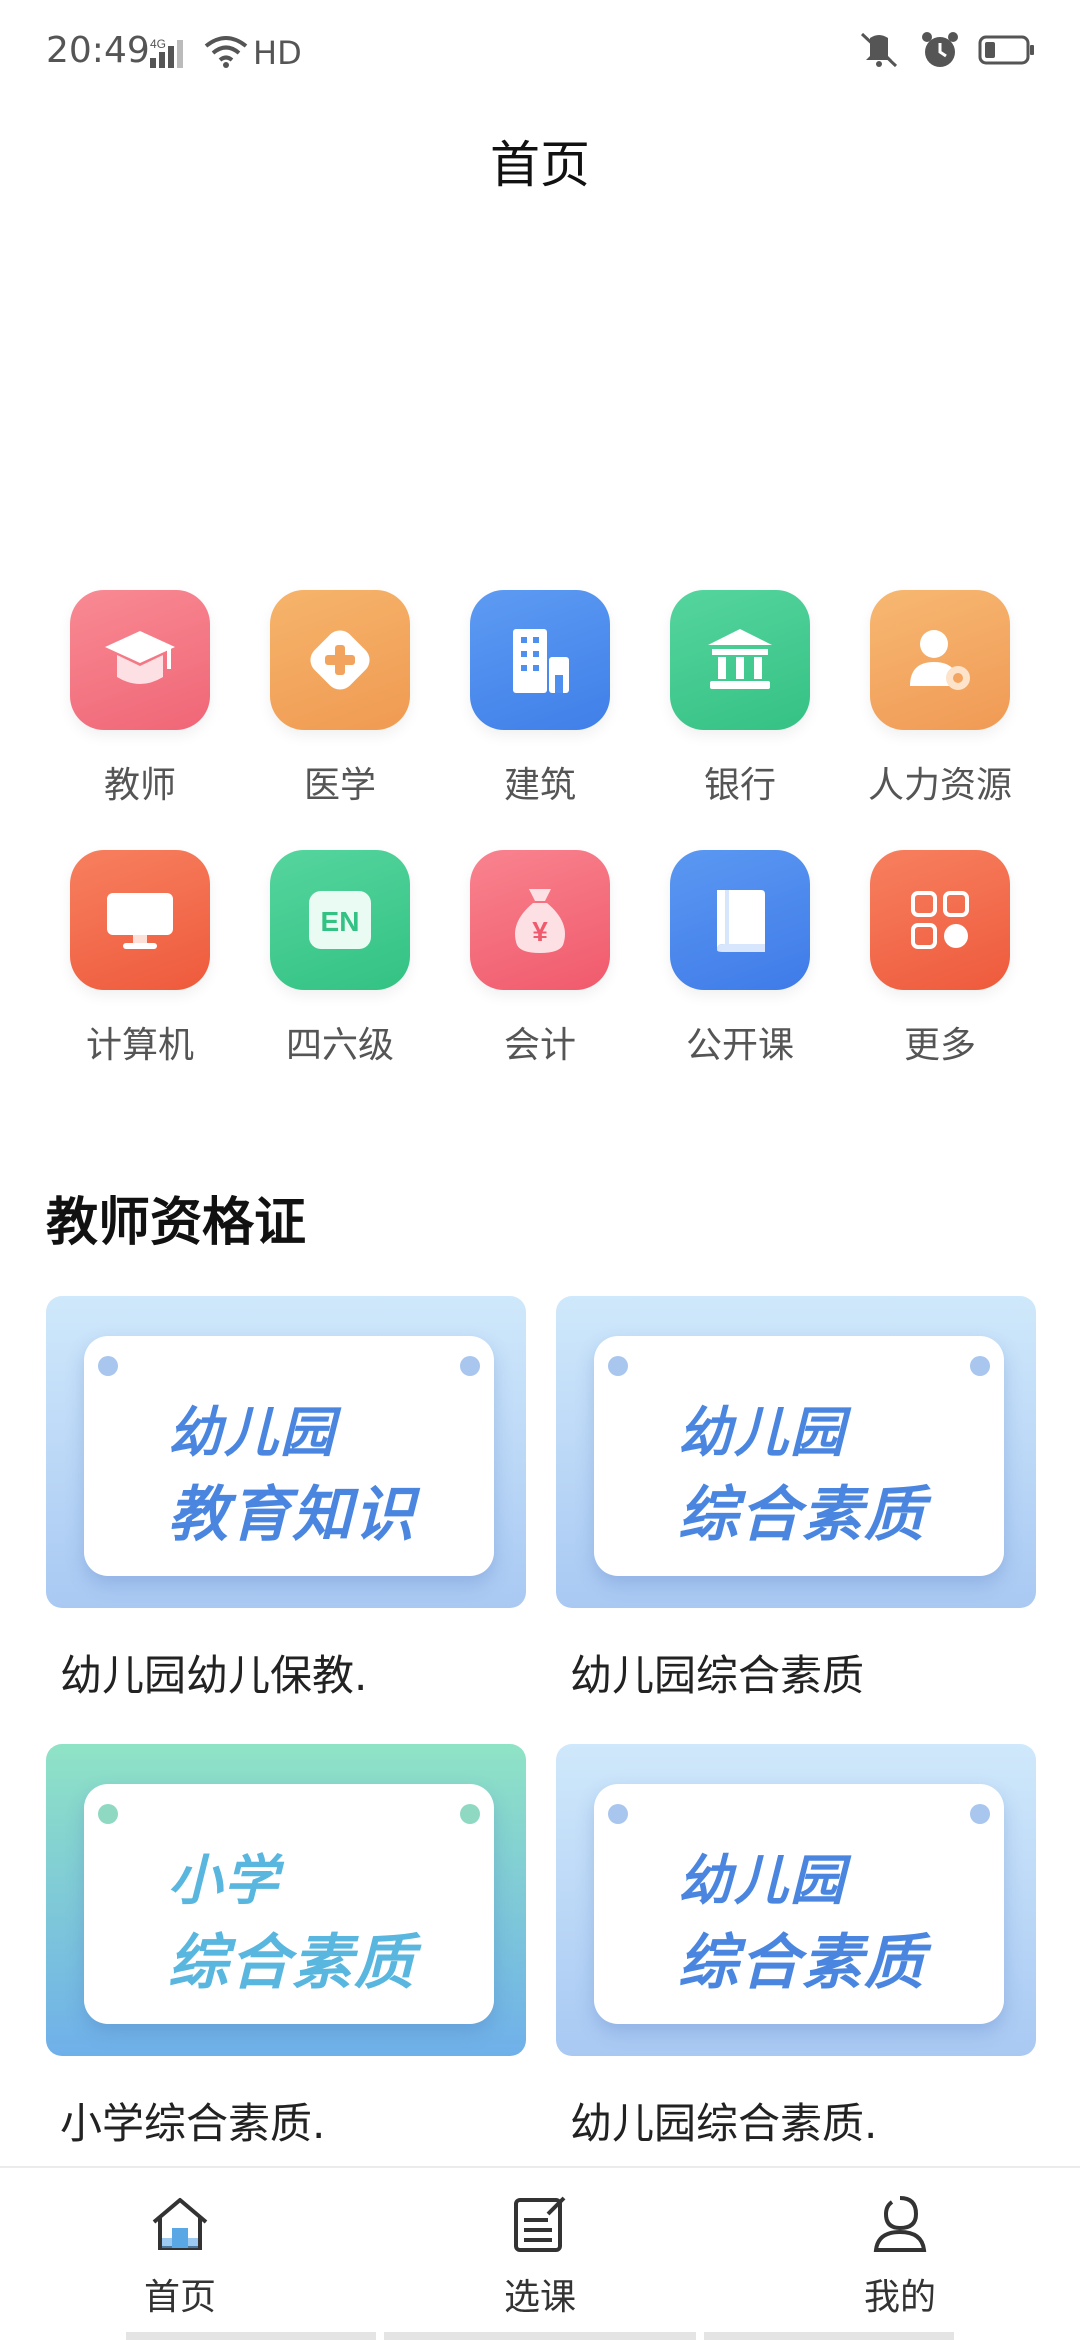  I want to click on category-label: 会计, so click(539, 1045).